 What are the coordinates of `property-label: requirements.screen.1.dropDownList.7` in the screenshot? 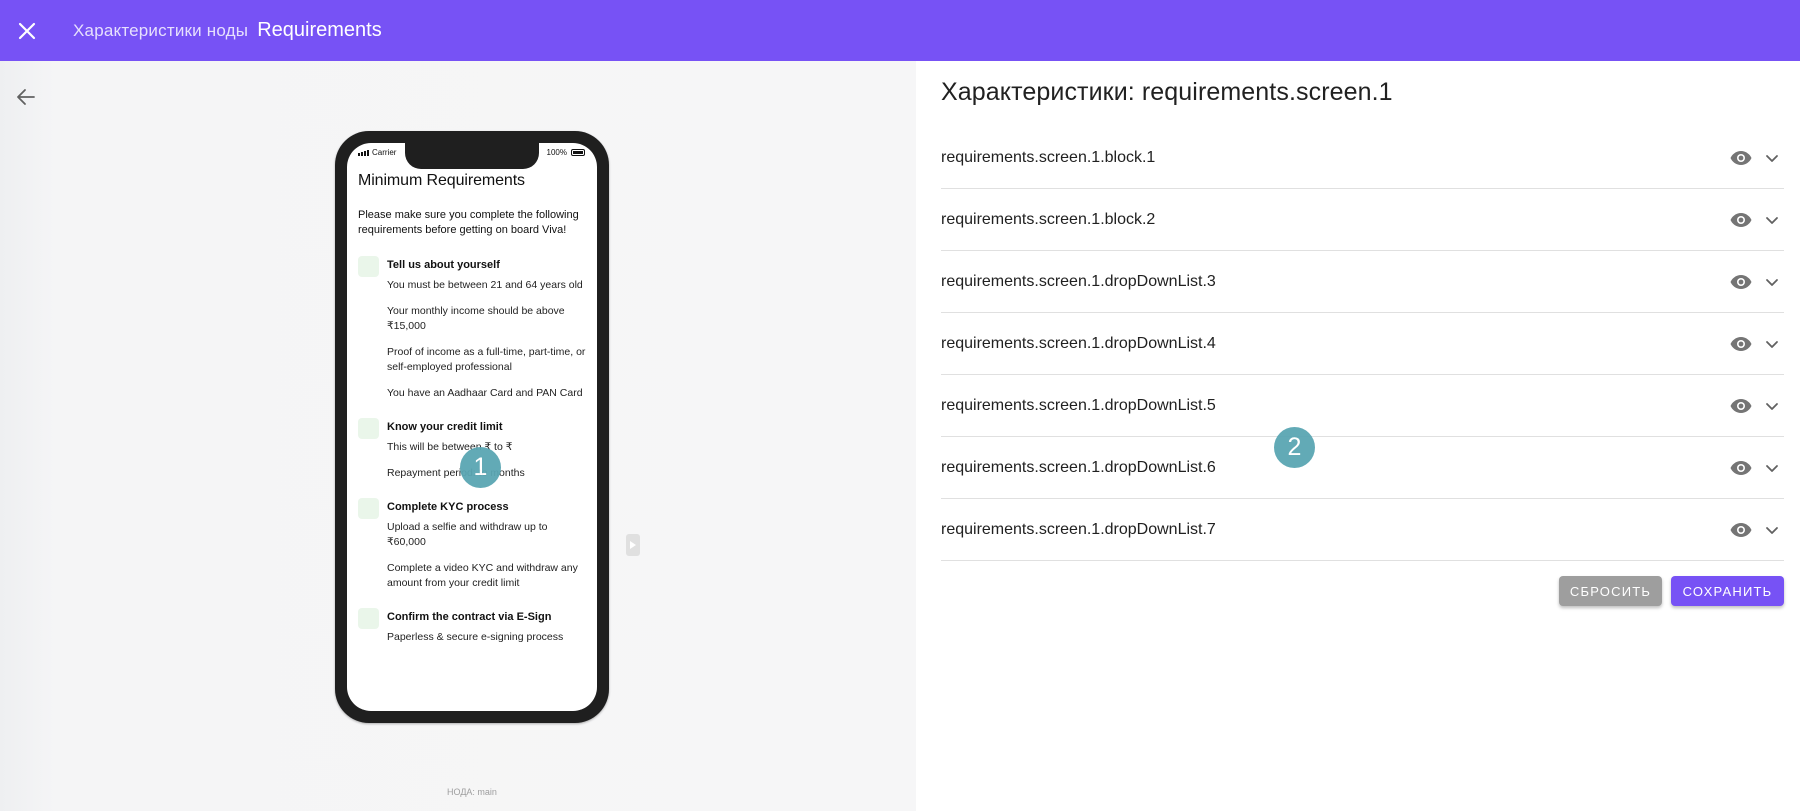 It's located at (1078, 529).